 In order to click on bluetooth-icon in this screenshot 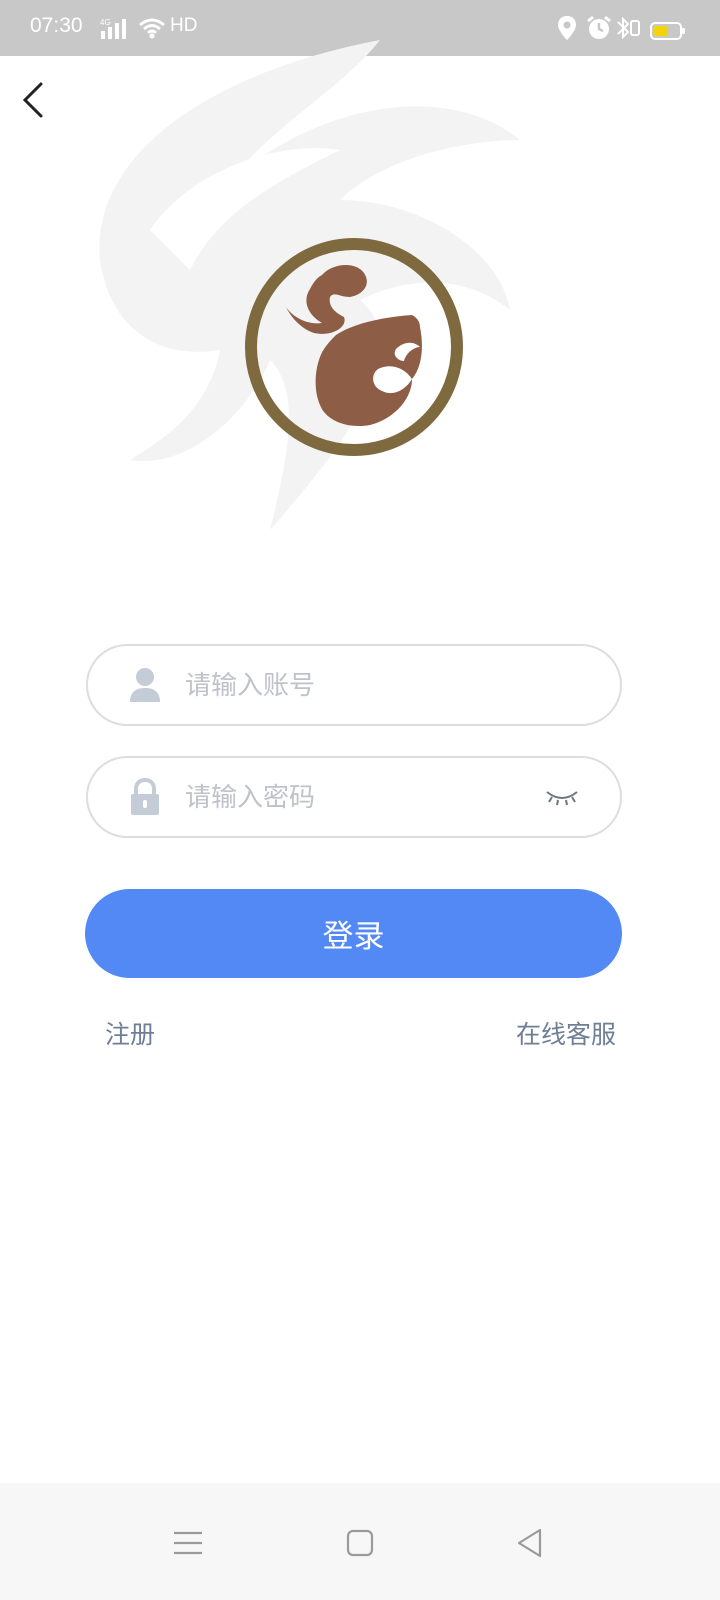, I will do `click(628, 28)`.